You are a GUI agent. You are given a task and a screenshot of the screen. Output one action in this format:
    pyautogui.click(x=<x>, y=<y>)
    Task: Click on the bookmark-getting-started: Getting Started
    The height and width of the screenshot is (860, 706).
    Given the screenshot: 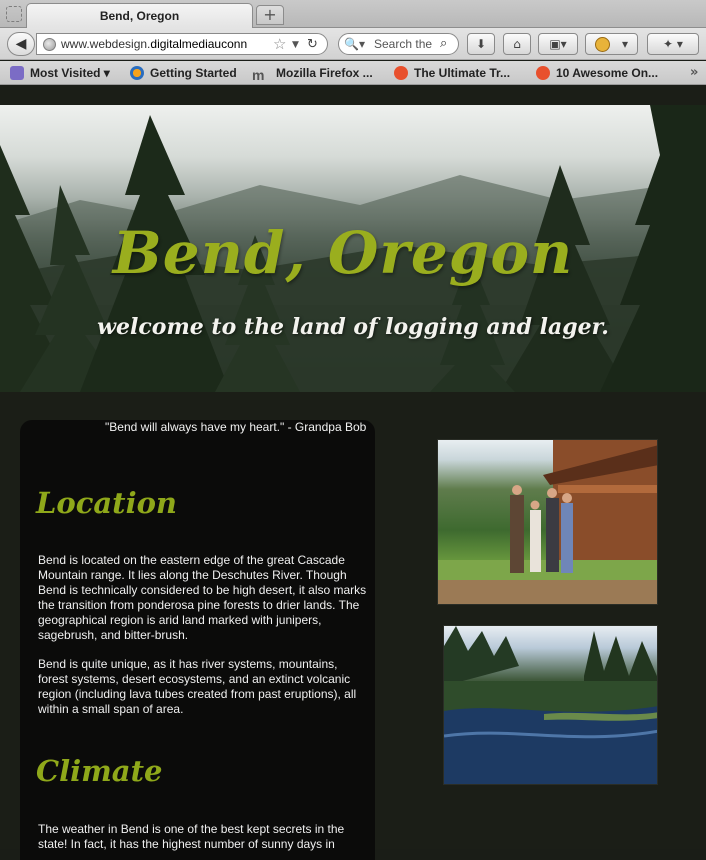 What is the action you would take?
    pyautogui.click(x=183, y=73)
    